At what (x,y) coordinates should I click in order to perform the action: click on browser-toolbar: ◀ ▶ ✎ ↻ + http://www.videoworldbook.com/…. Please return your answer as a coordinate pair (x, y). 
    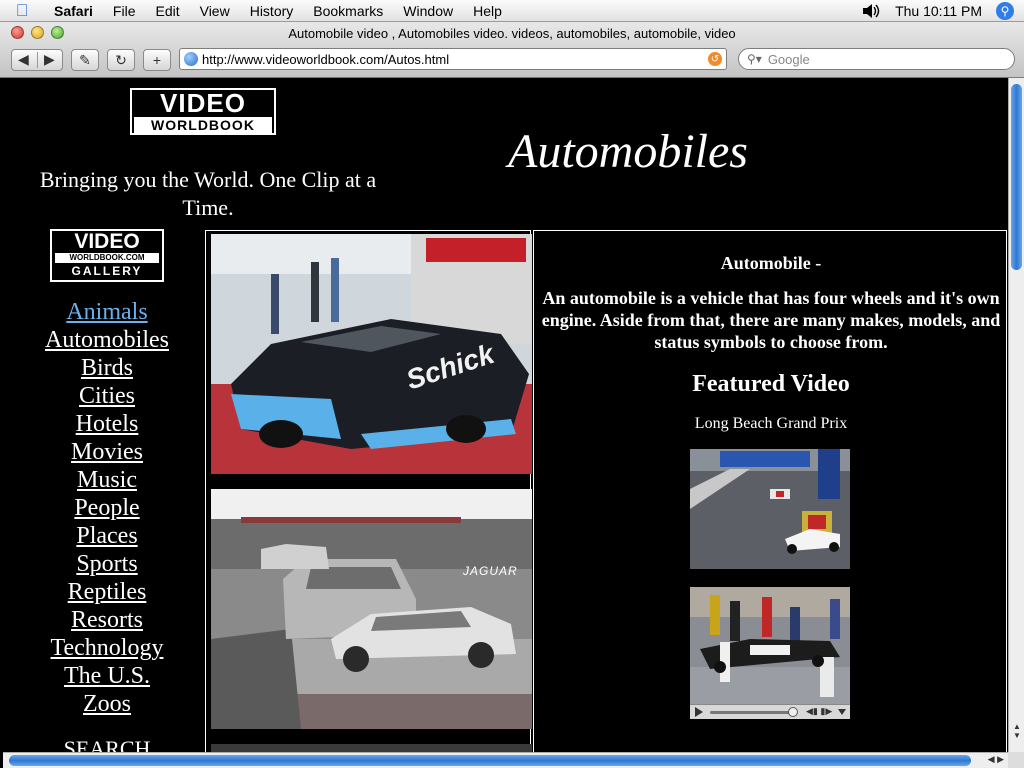
    Looking at the image, I should click on (512, 61).